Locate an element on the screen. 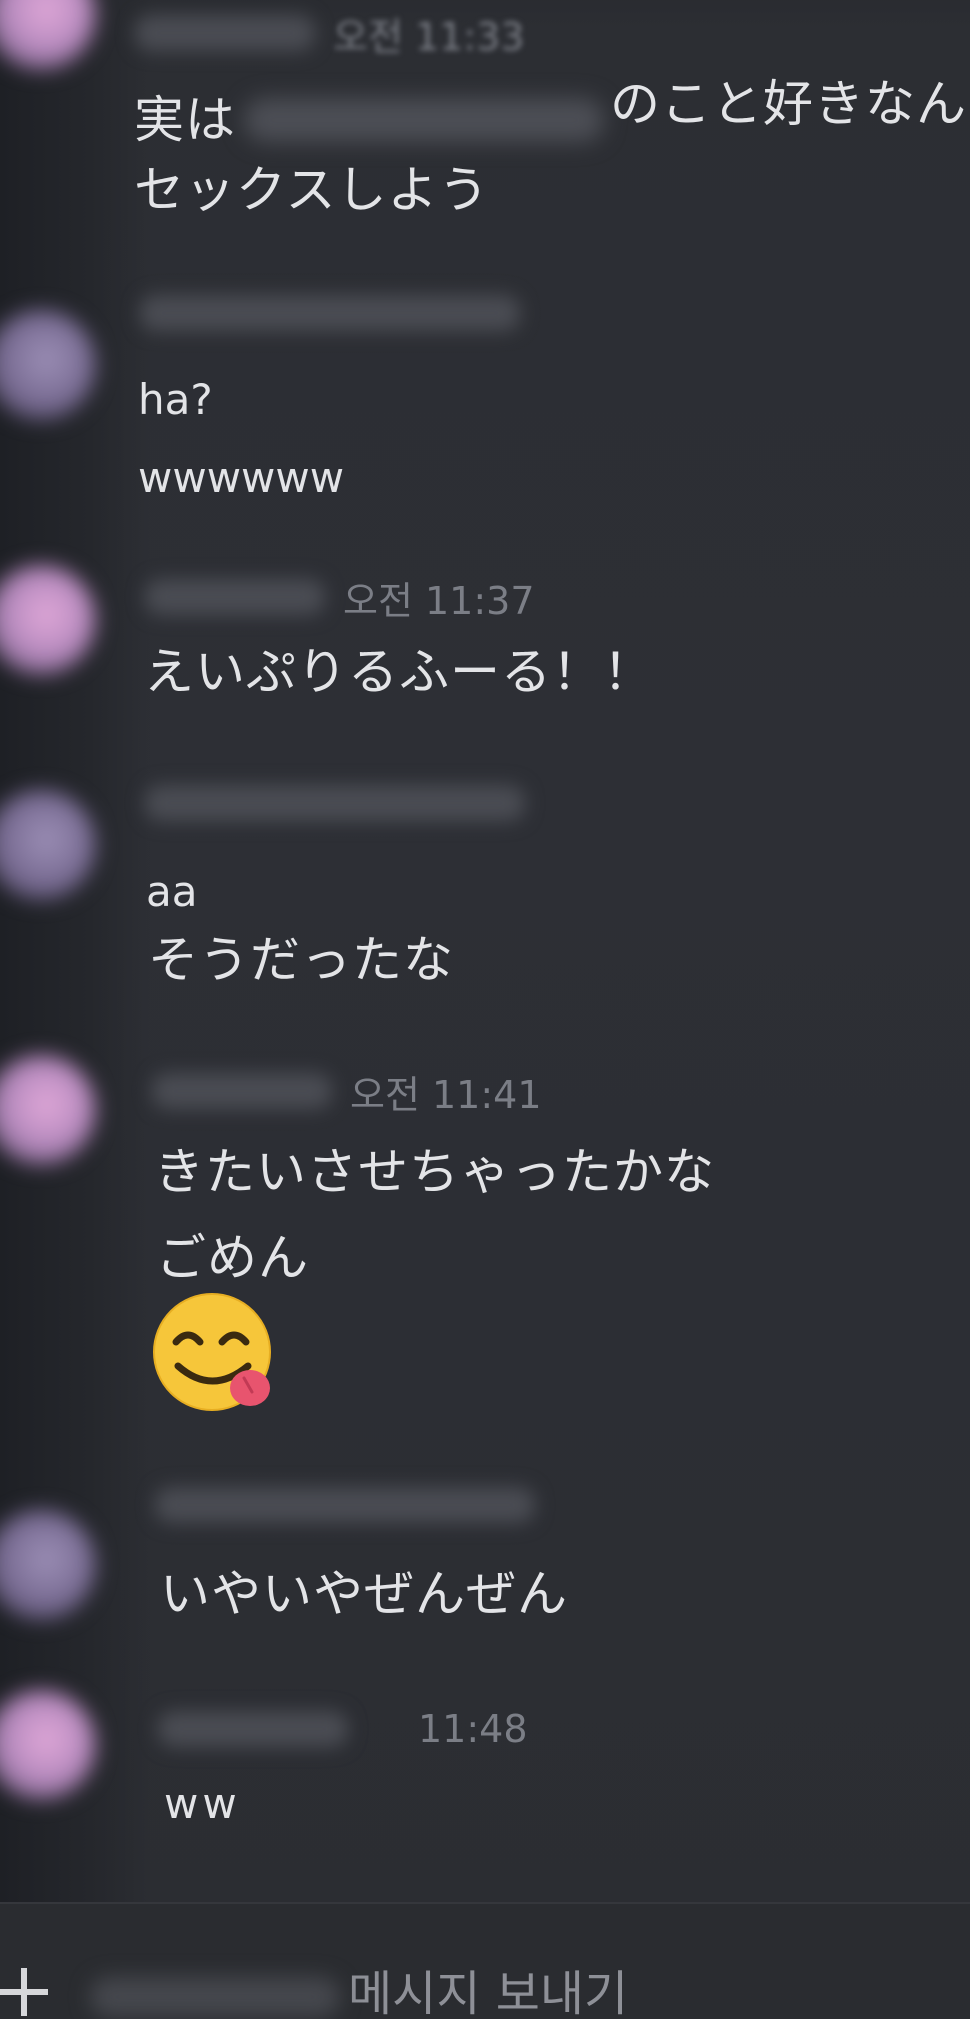 This screenshot has height=2019, width=970. message-text: のこと好きなん is located at coordinates (788, 104).